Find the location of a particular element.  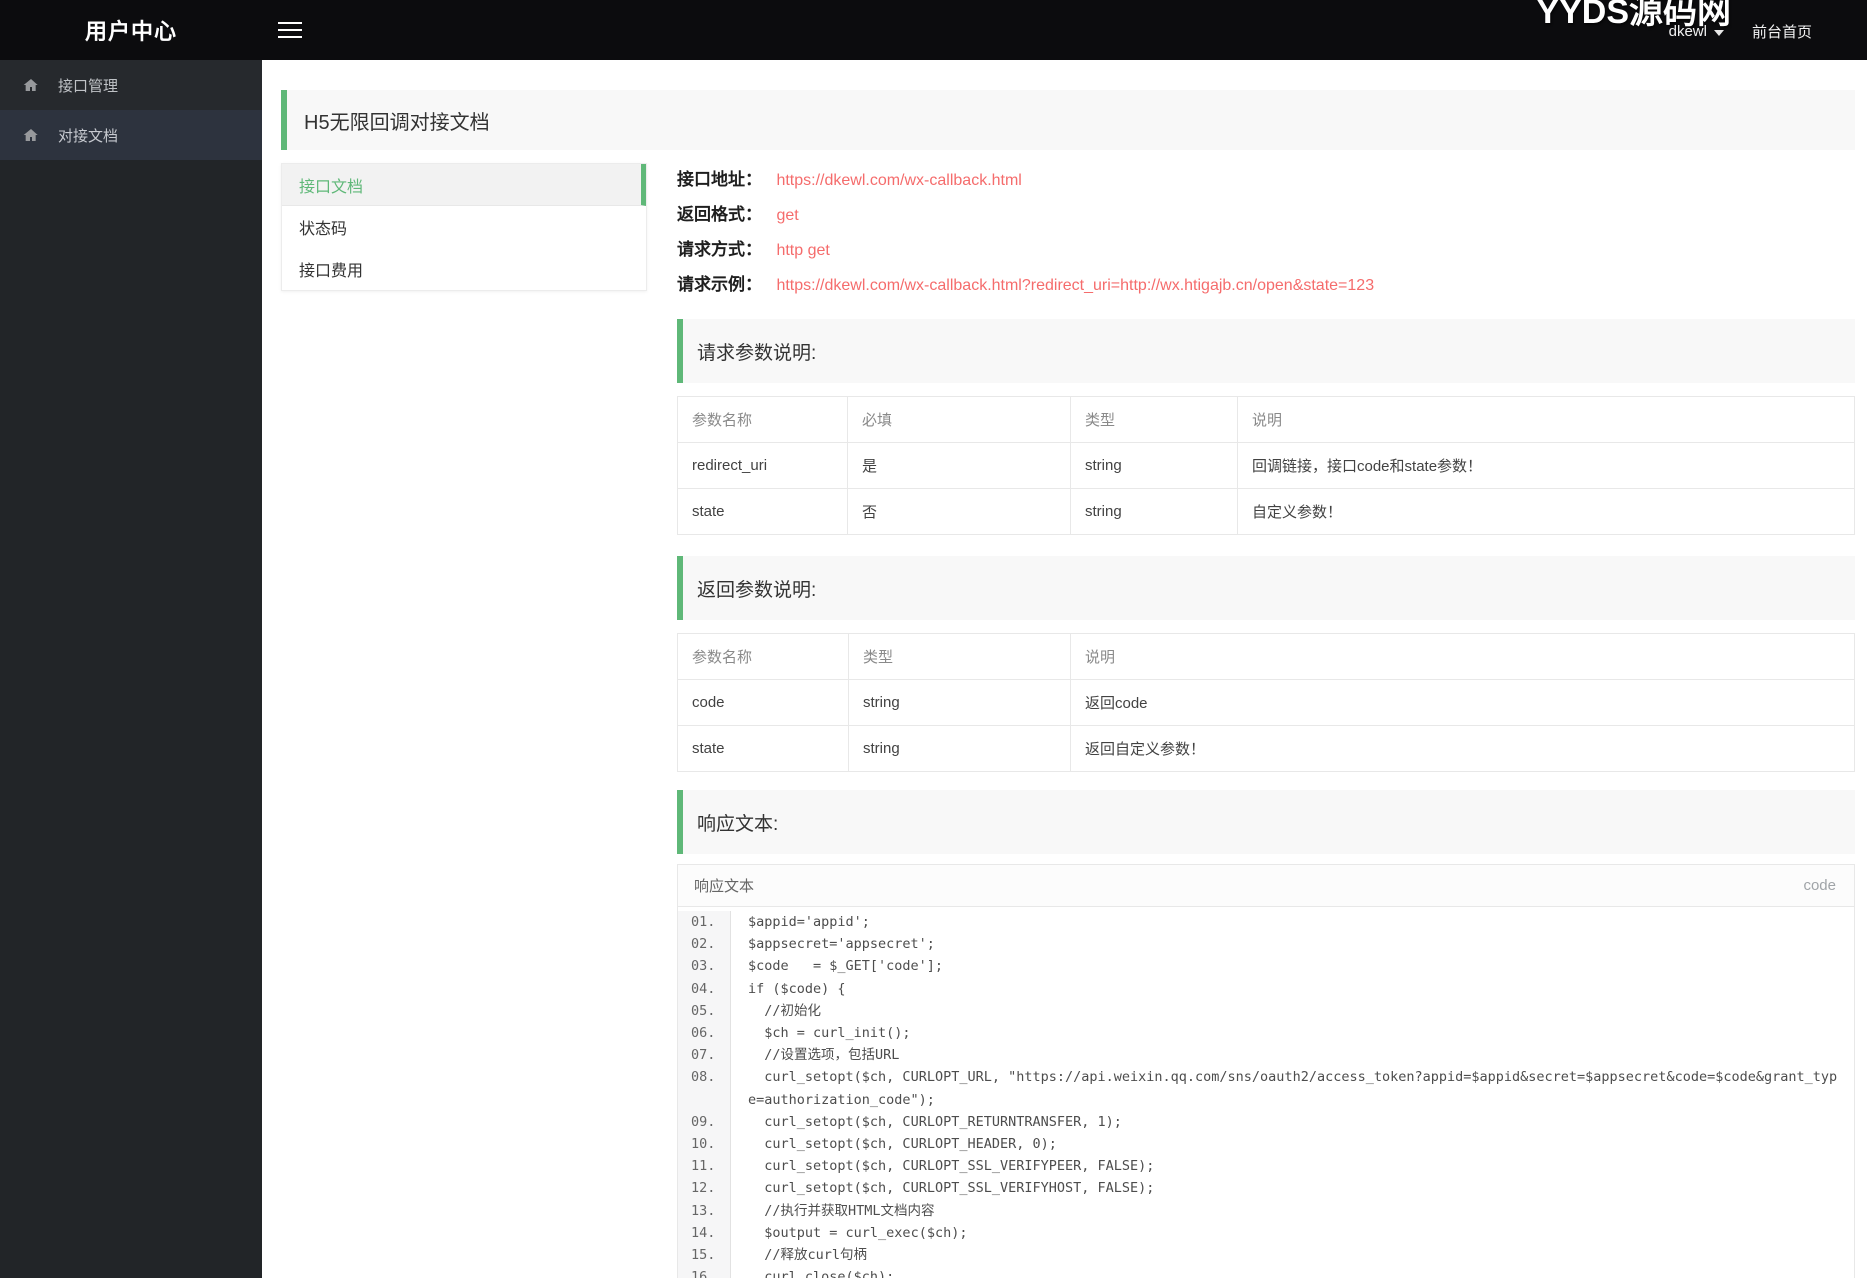

topbar-right: dkewl 前台首页 is located at coordinates (1740, 31).